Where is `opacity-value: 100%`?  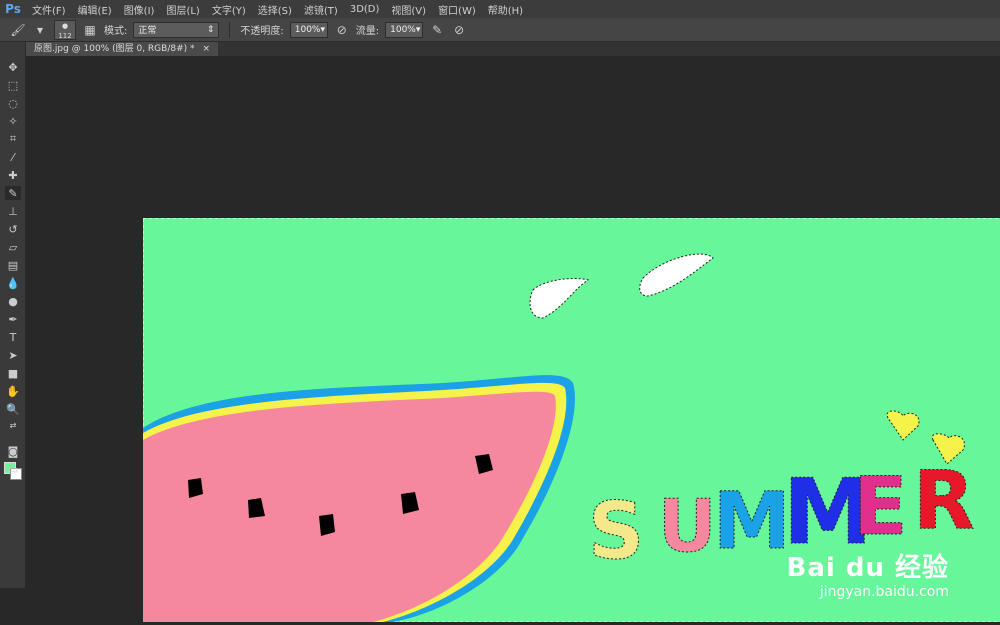
opacity-value: 100% is located at coordinates (307, 29).